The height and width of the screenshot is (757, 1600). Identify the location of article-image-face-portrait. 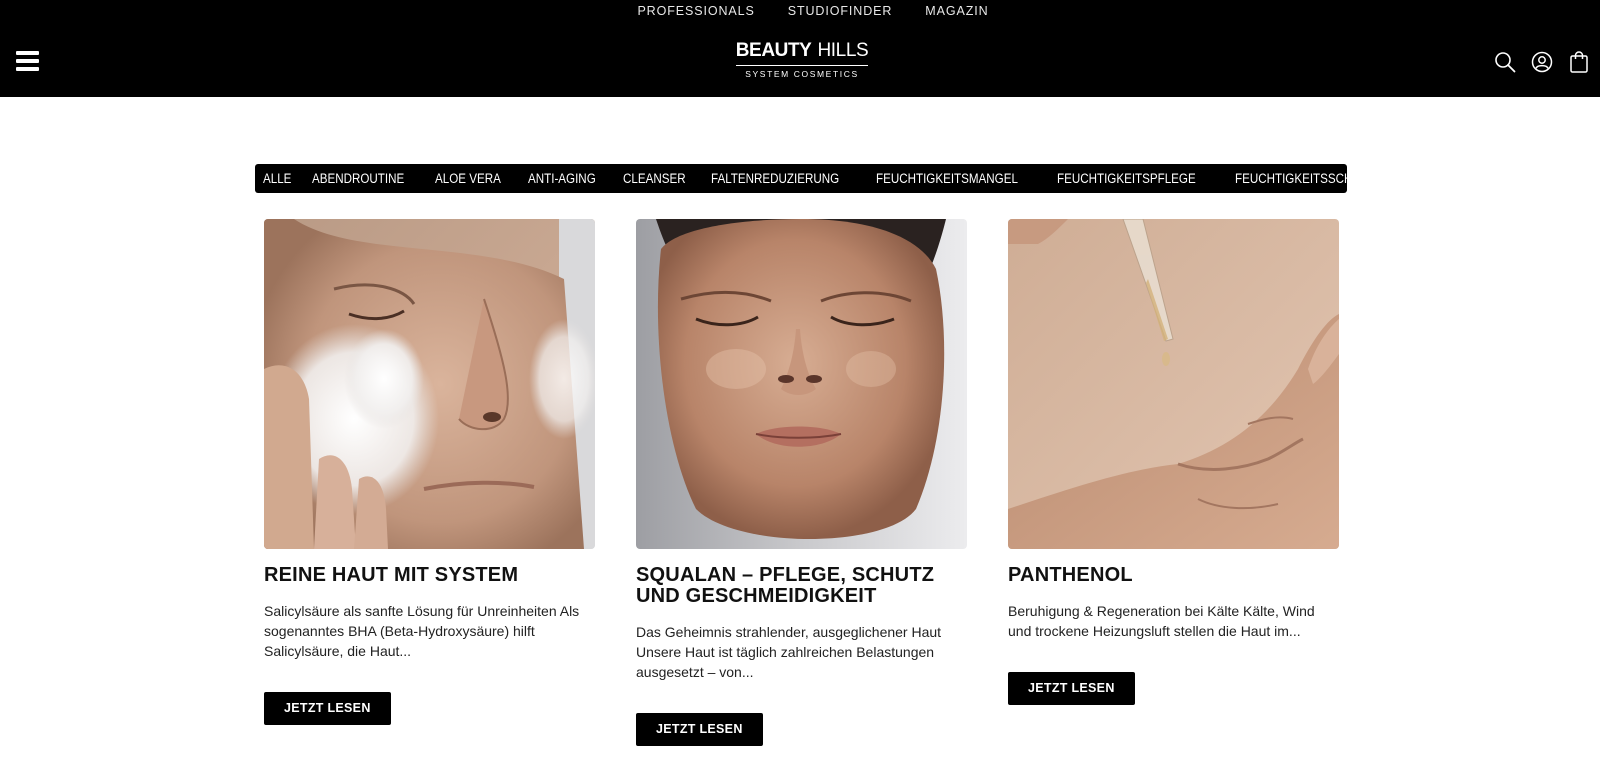
(801, 384).